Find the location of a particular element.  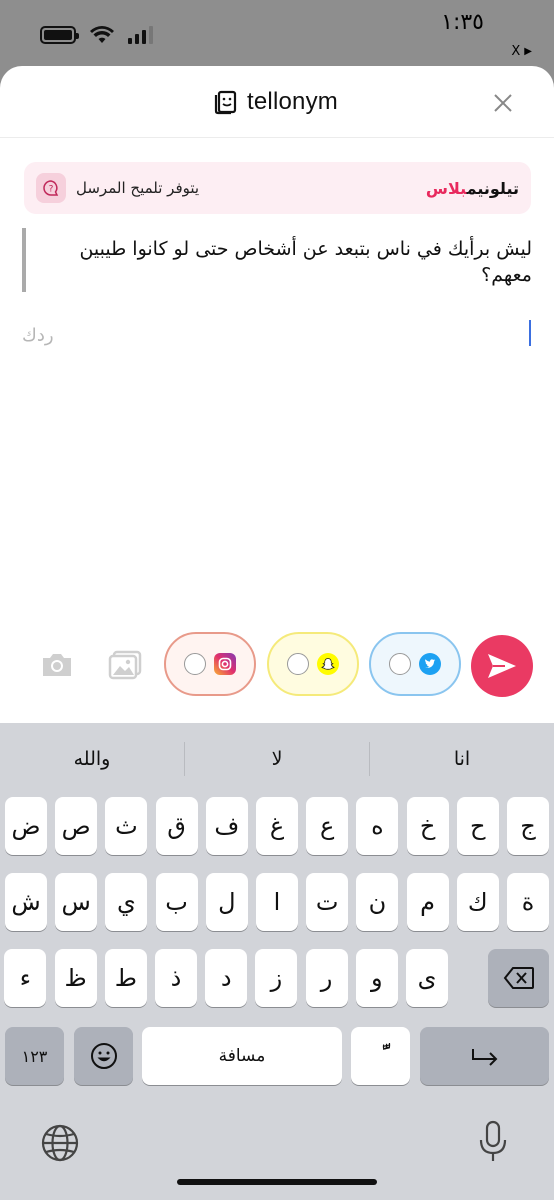

letter-key: ى is located at coordinates (427, 978).